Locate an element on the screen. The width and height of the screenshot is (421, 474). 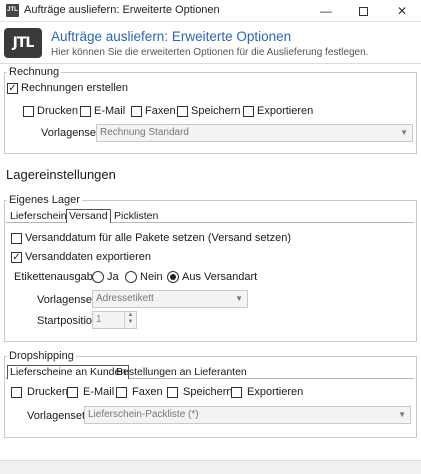
etiketten-aus-versandart-radio is located at coordinates (173, 277).